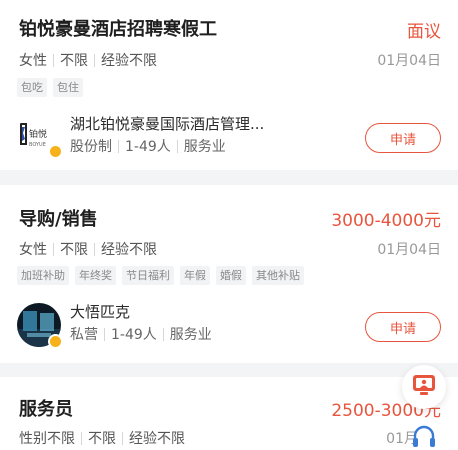 The height and width of the screenshot is (450, 458). I want to click on job-salary: 面议, so click(424, 32).